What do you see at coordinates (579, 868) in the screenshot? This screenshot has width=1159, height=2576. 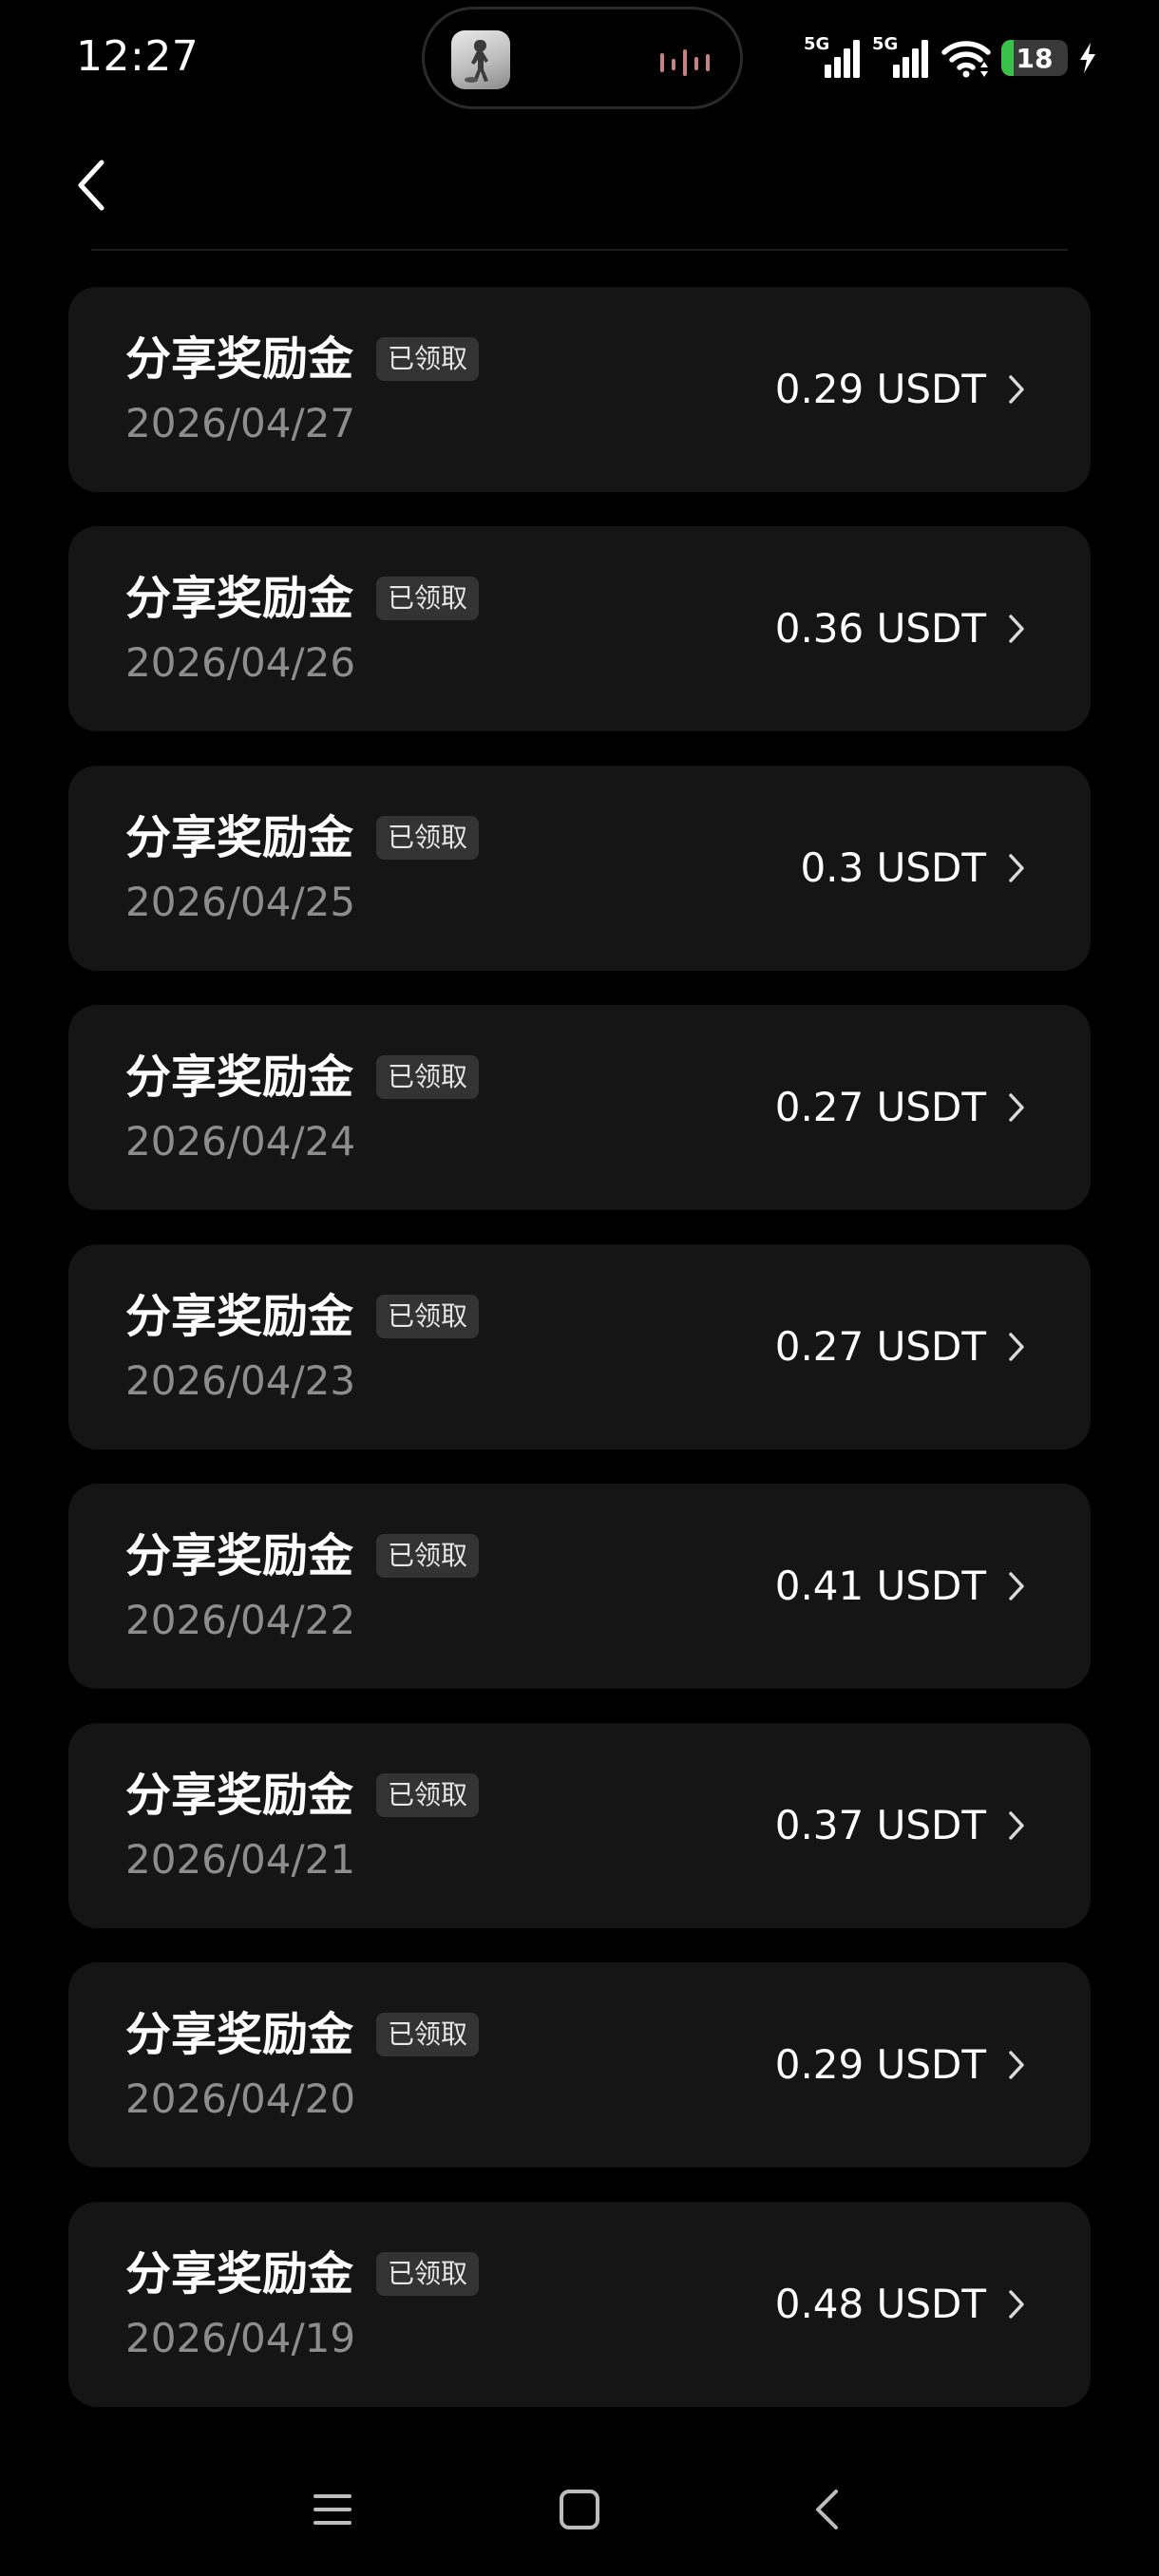 I see `reward-list-item: 分享奖励金 已领取 2026/04/25 0.3 USDT` at bounding box center [579, 868].